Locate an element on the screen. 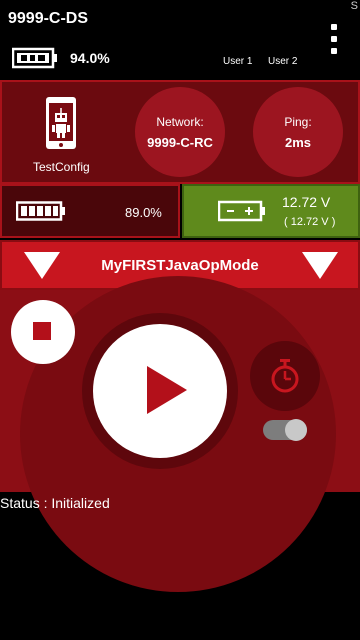  ping-label: Ping: is located at coordinates (298, 121).